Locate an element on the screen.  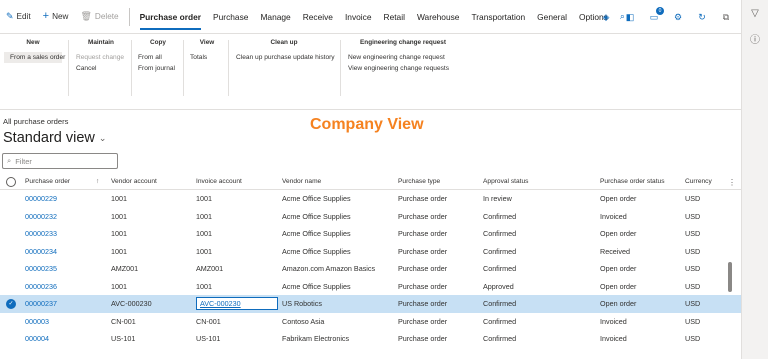
group-new-title: New is located at coordinates (33, 42).